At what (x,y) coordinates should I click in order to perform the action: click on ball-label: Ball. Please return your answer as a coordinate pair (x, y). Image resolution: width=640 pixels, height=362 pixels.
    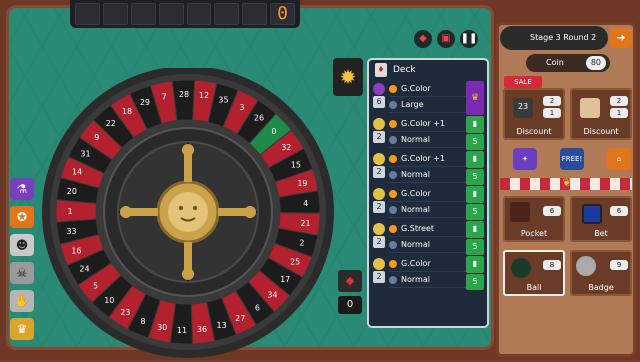
    Looking at the image, I should click on (534, 287).